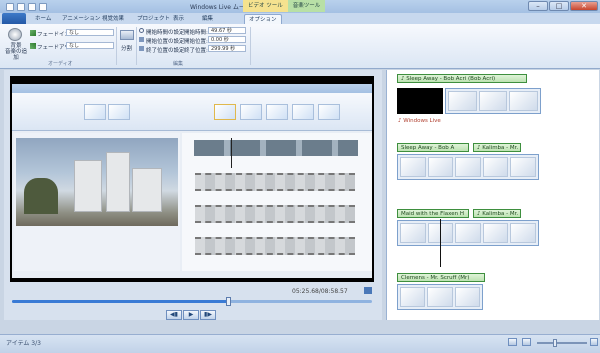 The width and height of the screenshot is (600, 353). What do you see at coordinates (153, 19) in the screenshot?
I see `tab-project: プロジェクト` at bounding box center [153, 19].